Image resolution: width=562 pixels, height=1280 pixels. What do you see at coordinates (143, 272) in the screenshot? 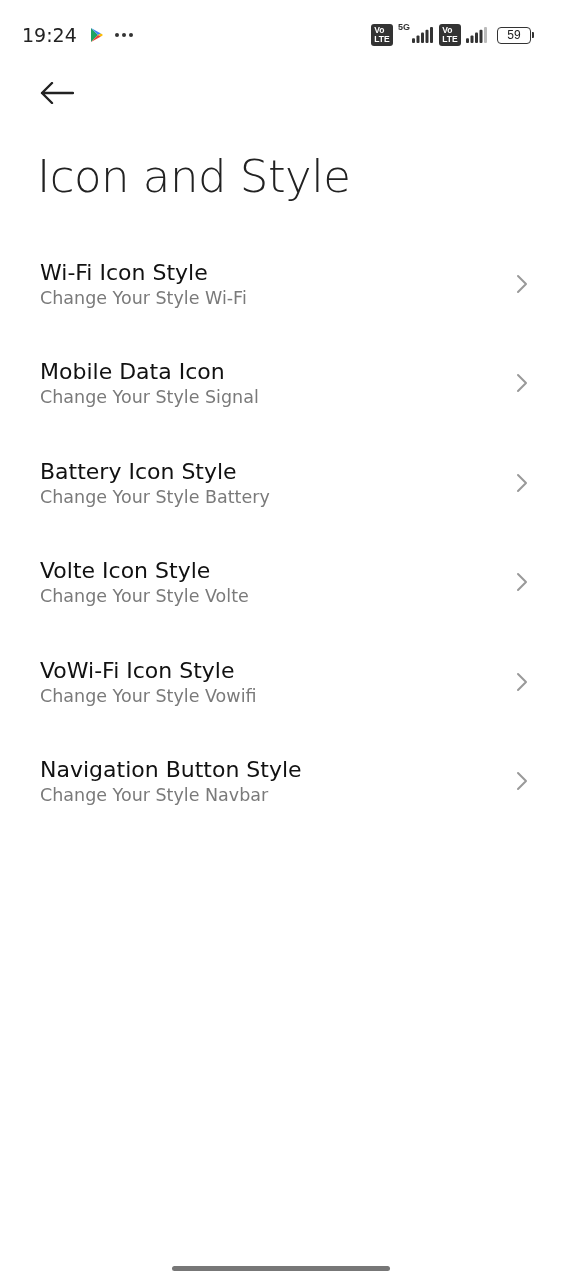
I see `setting-title: Wi-Fi Icon Style` at bounding box center [143, 272].